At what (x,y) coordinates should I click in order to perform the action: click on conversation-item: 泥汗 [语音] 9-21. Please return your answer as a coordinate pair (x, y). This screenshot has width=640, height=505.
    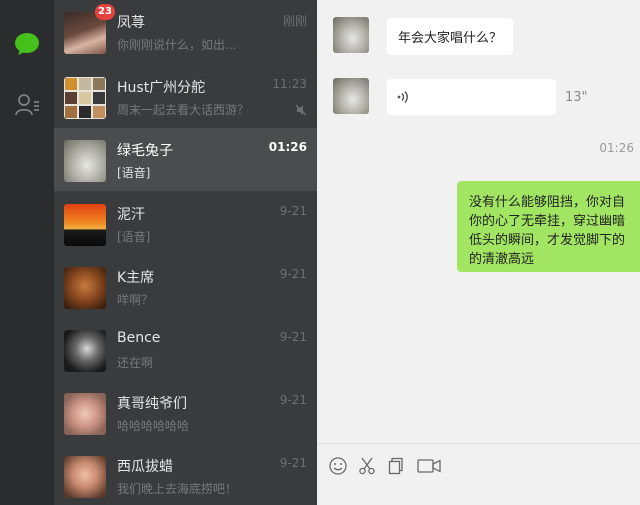
    Looking at the image, I should click on (185, 223).